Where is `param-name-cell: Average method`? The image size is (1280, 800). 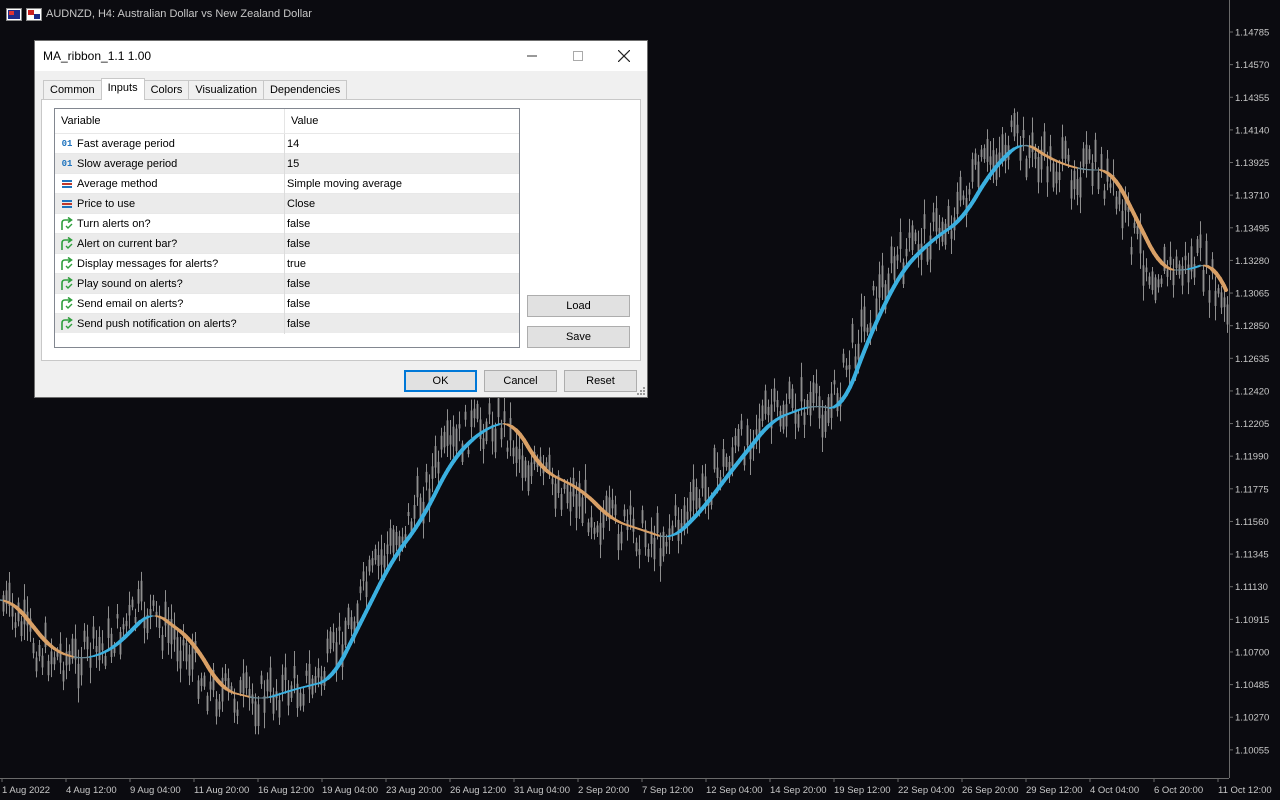 param-name-cell: Average method is located at coordinates (170, 183).